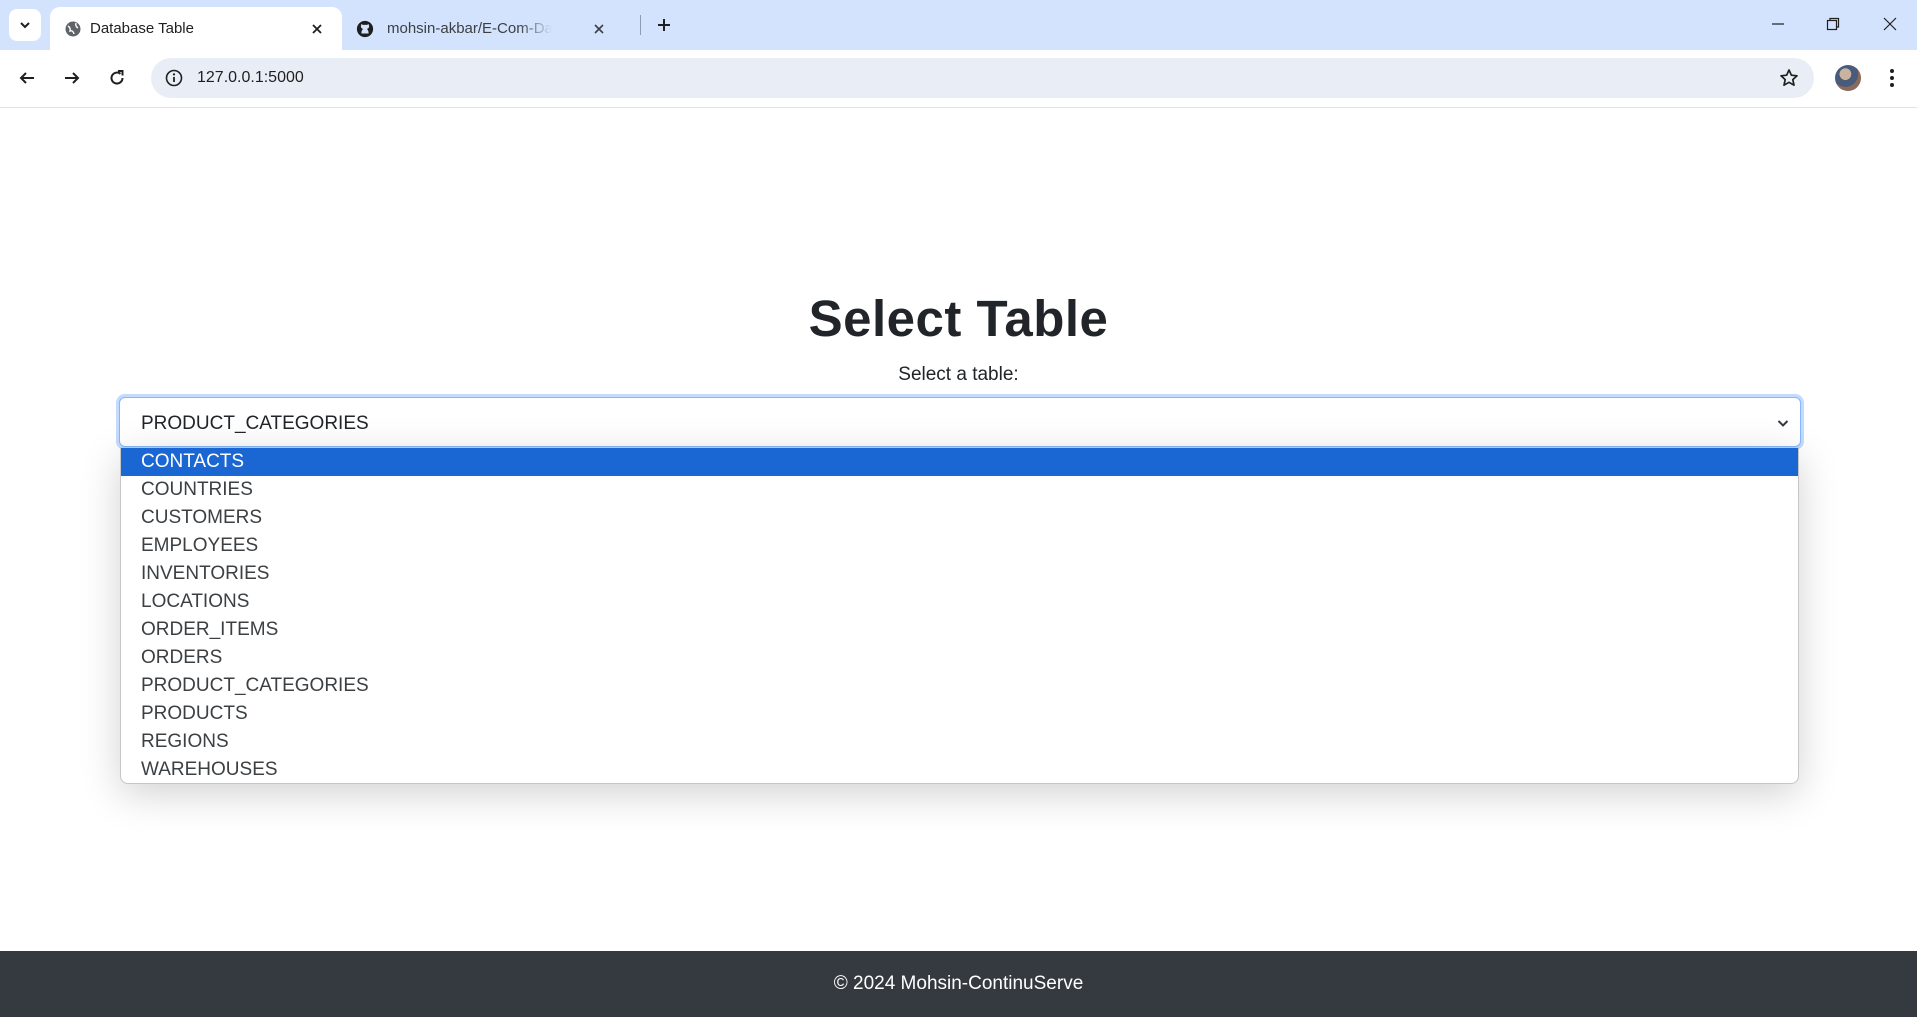 This screenshot has height=1017, width=1917. I want to click on option-orders: ORDERS, so click(959, 658).